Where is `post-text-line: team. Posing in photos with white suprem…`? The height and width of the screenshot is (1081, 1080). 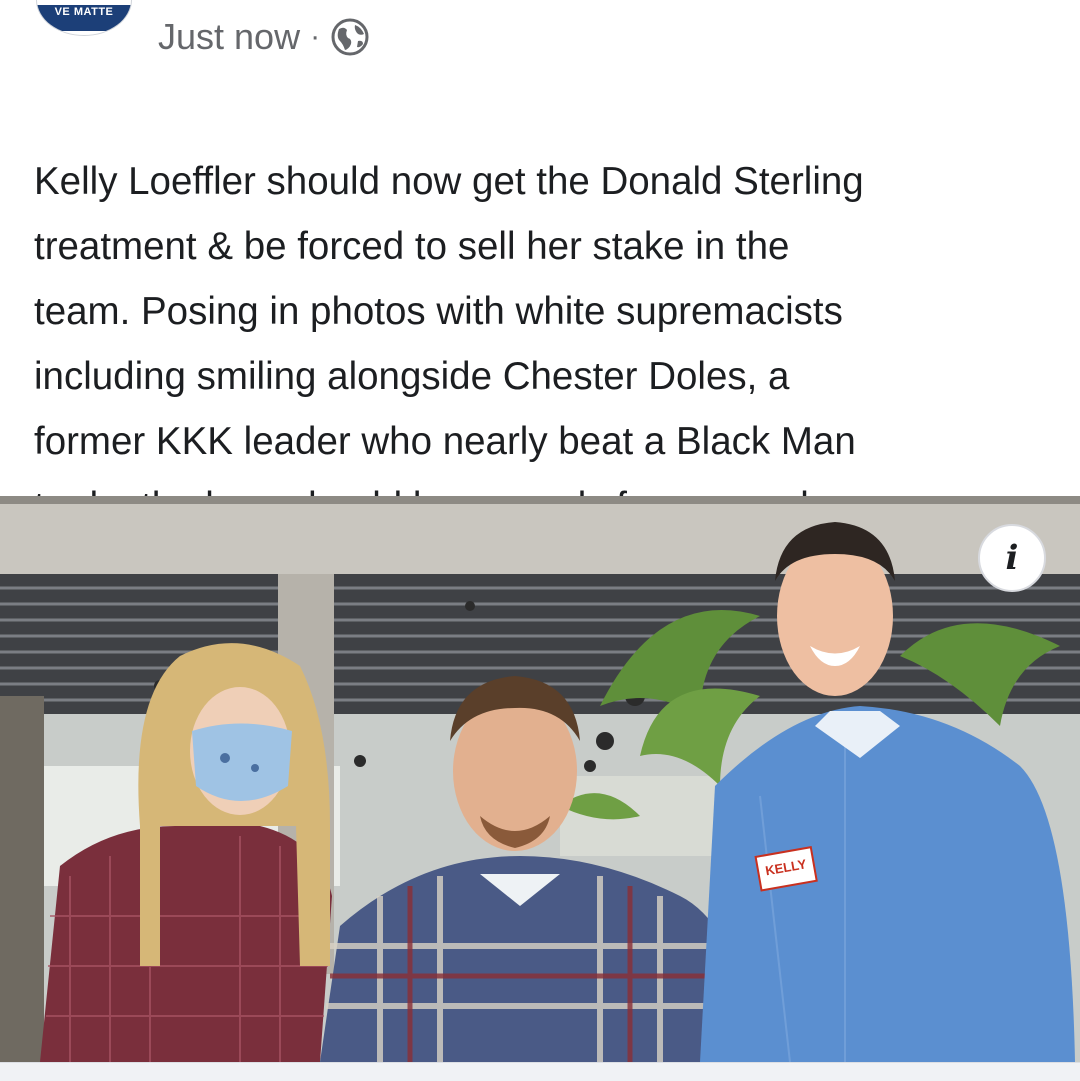
post-text-line: team. Posing in photos with white suprem… is located at coordinates (438, 311).